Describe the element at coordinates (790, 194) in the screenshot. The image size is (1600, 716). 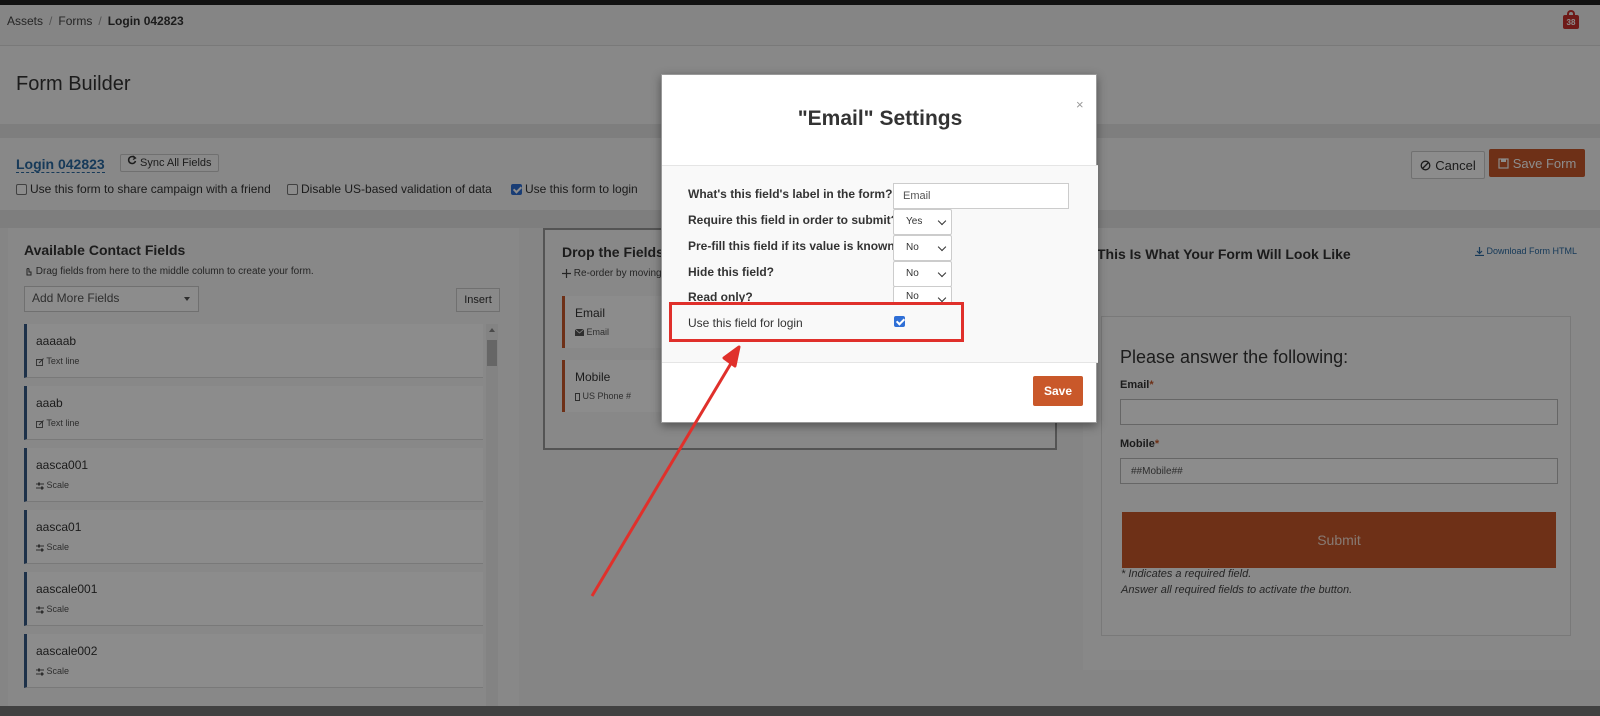
I see `label-question: What's this field's label in the form?` at that location.